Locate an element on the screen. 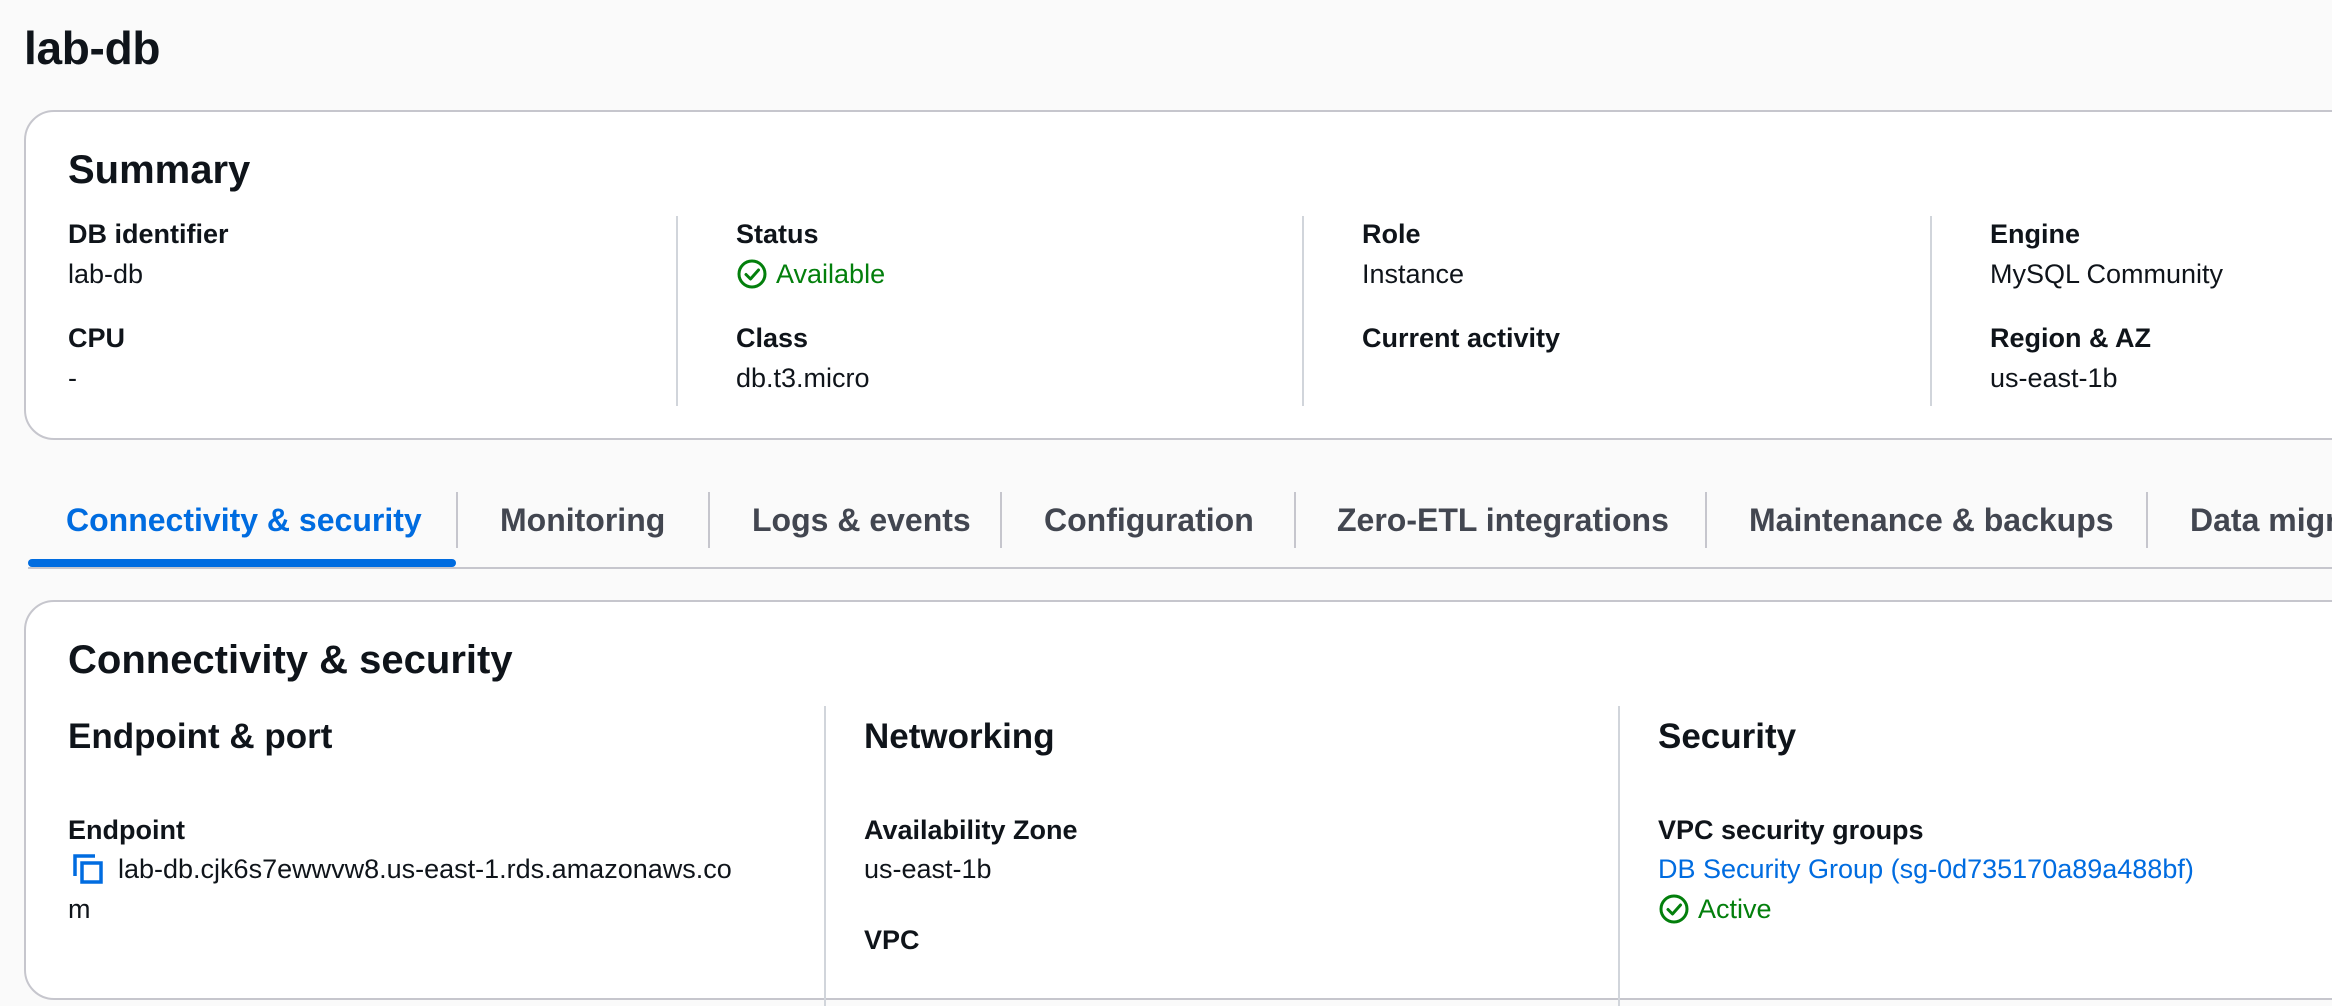 Image resolution: width=2332 pixels, height=1006 pixels. tab-zero-etl-integrations: Zero-ETL integrations is located at coordinates (1503, 520).